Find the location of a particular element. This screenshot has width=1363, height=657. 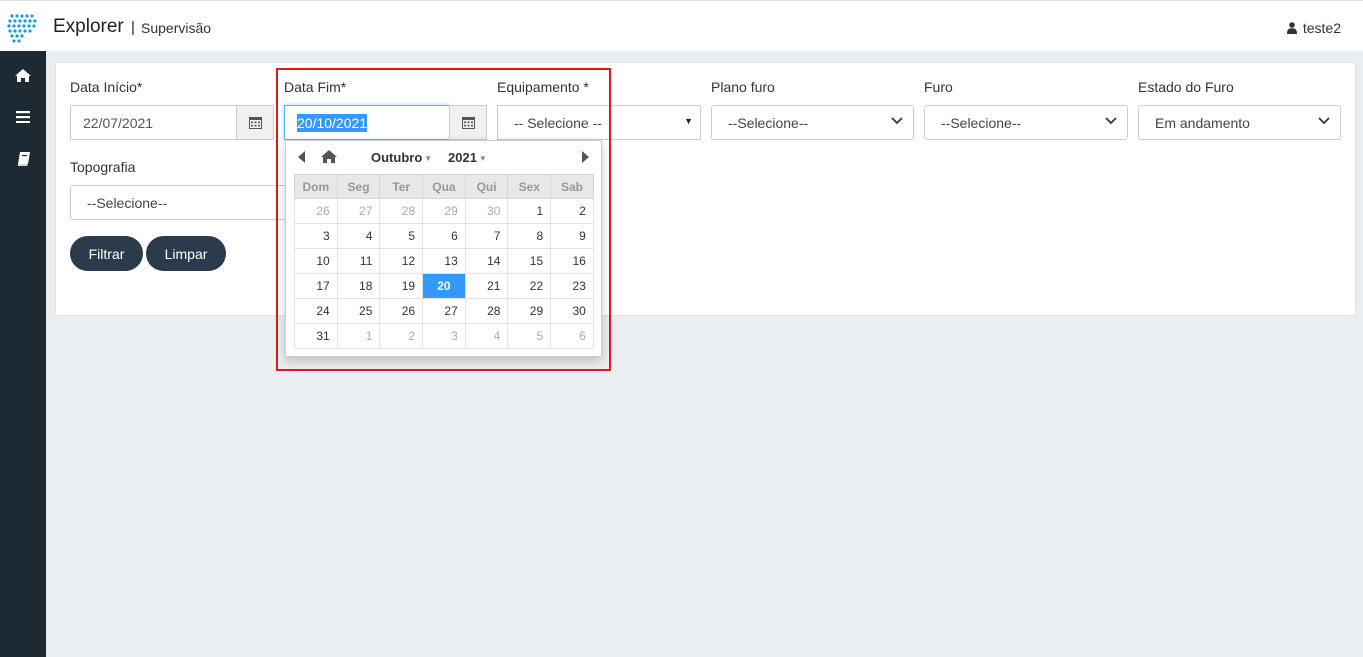

app-title: Explorer is located at coordinates (88, 26).